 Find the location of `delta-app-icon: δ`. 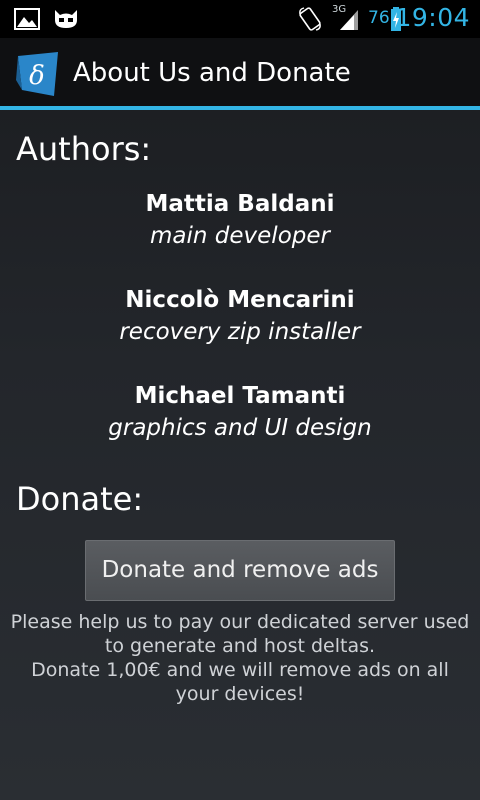

delta-app-icon: δ is located at coordinates (38, 74).